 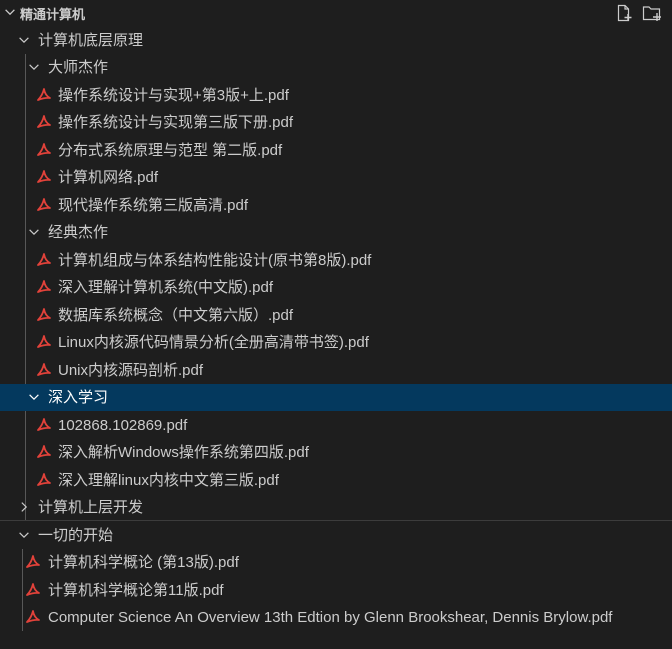 What do you see at coordinates (183, 452) in the screenshot?
I see `file-label: 深入解析Windows操作系统第四版.pdf` at bounding box center [183, 452].